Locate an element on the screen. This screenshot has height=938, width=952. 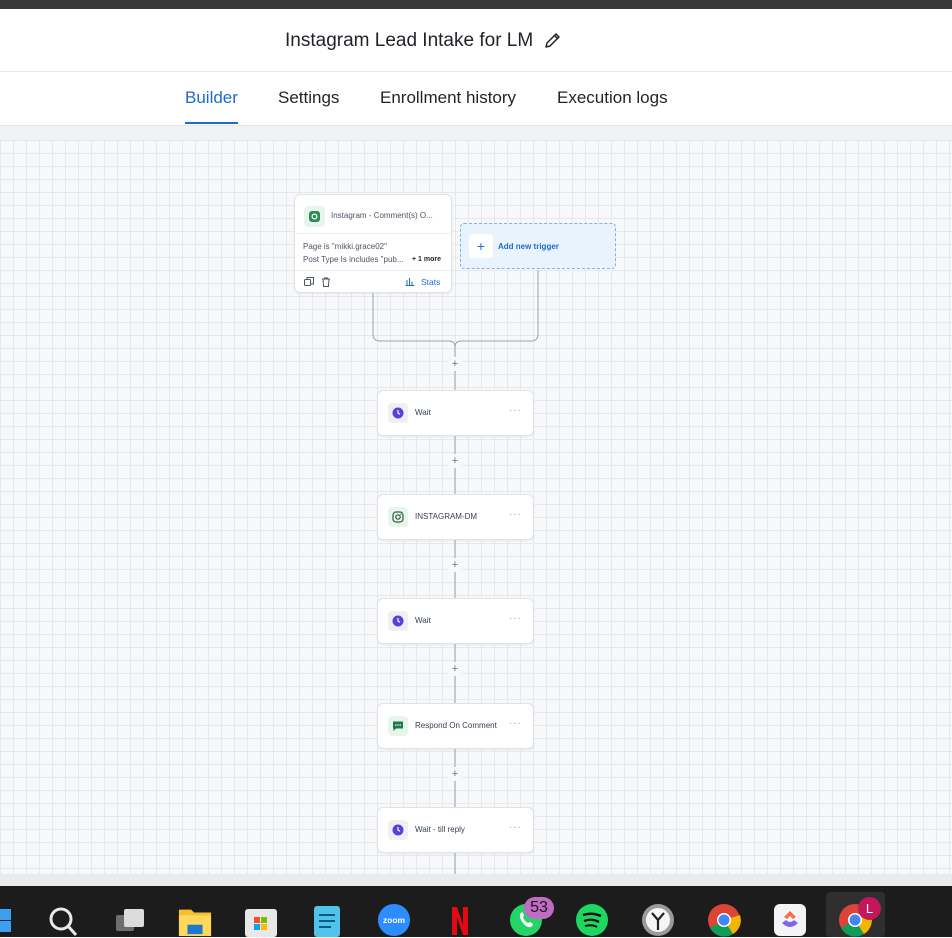
svg-text: zoom is located at coordinates (394, 920).